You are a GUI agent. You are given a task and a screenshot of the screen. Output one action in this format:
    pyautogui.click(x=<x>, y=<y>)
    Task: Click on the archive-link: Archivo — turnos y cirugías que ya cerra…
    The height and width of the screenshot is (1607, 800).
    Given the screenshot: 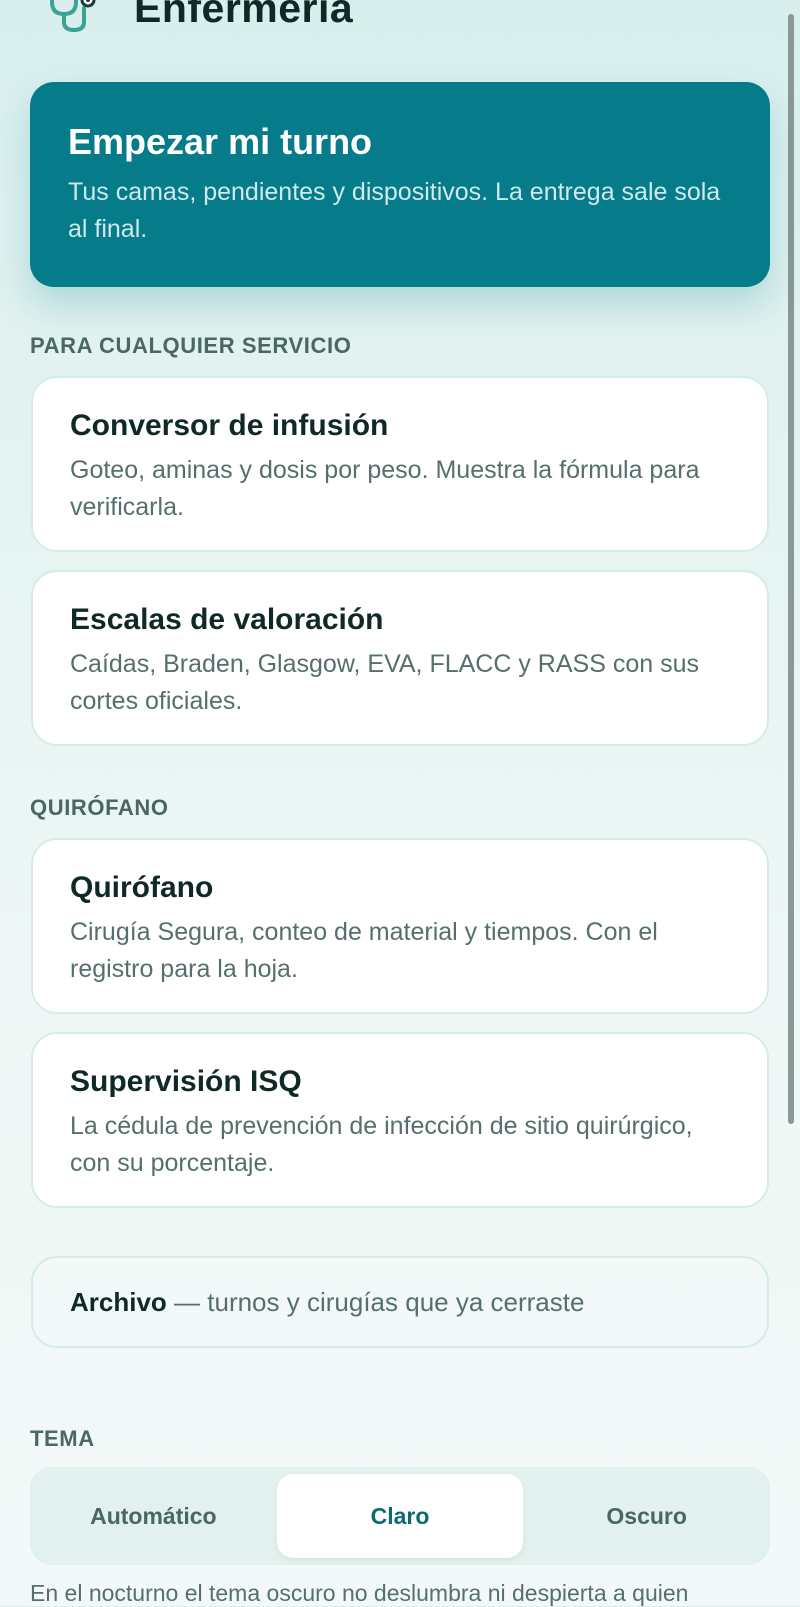 What is the action you would take?
    pyautogui.click(x=400, y=1302)
    